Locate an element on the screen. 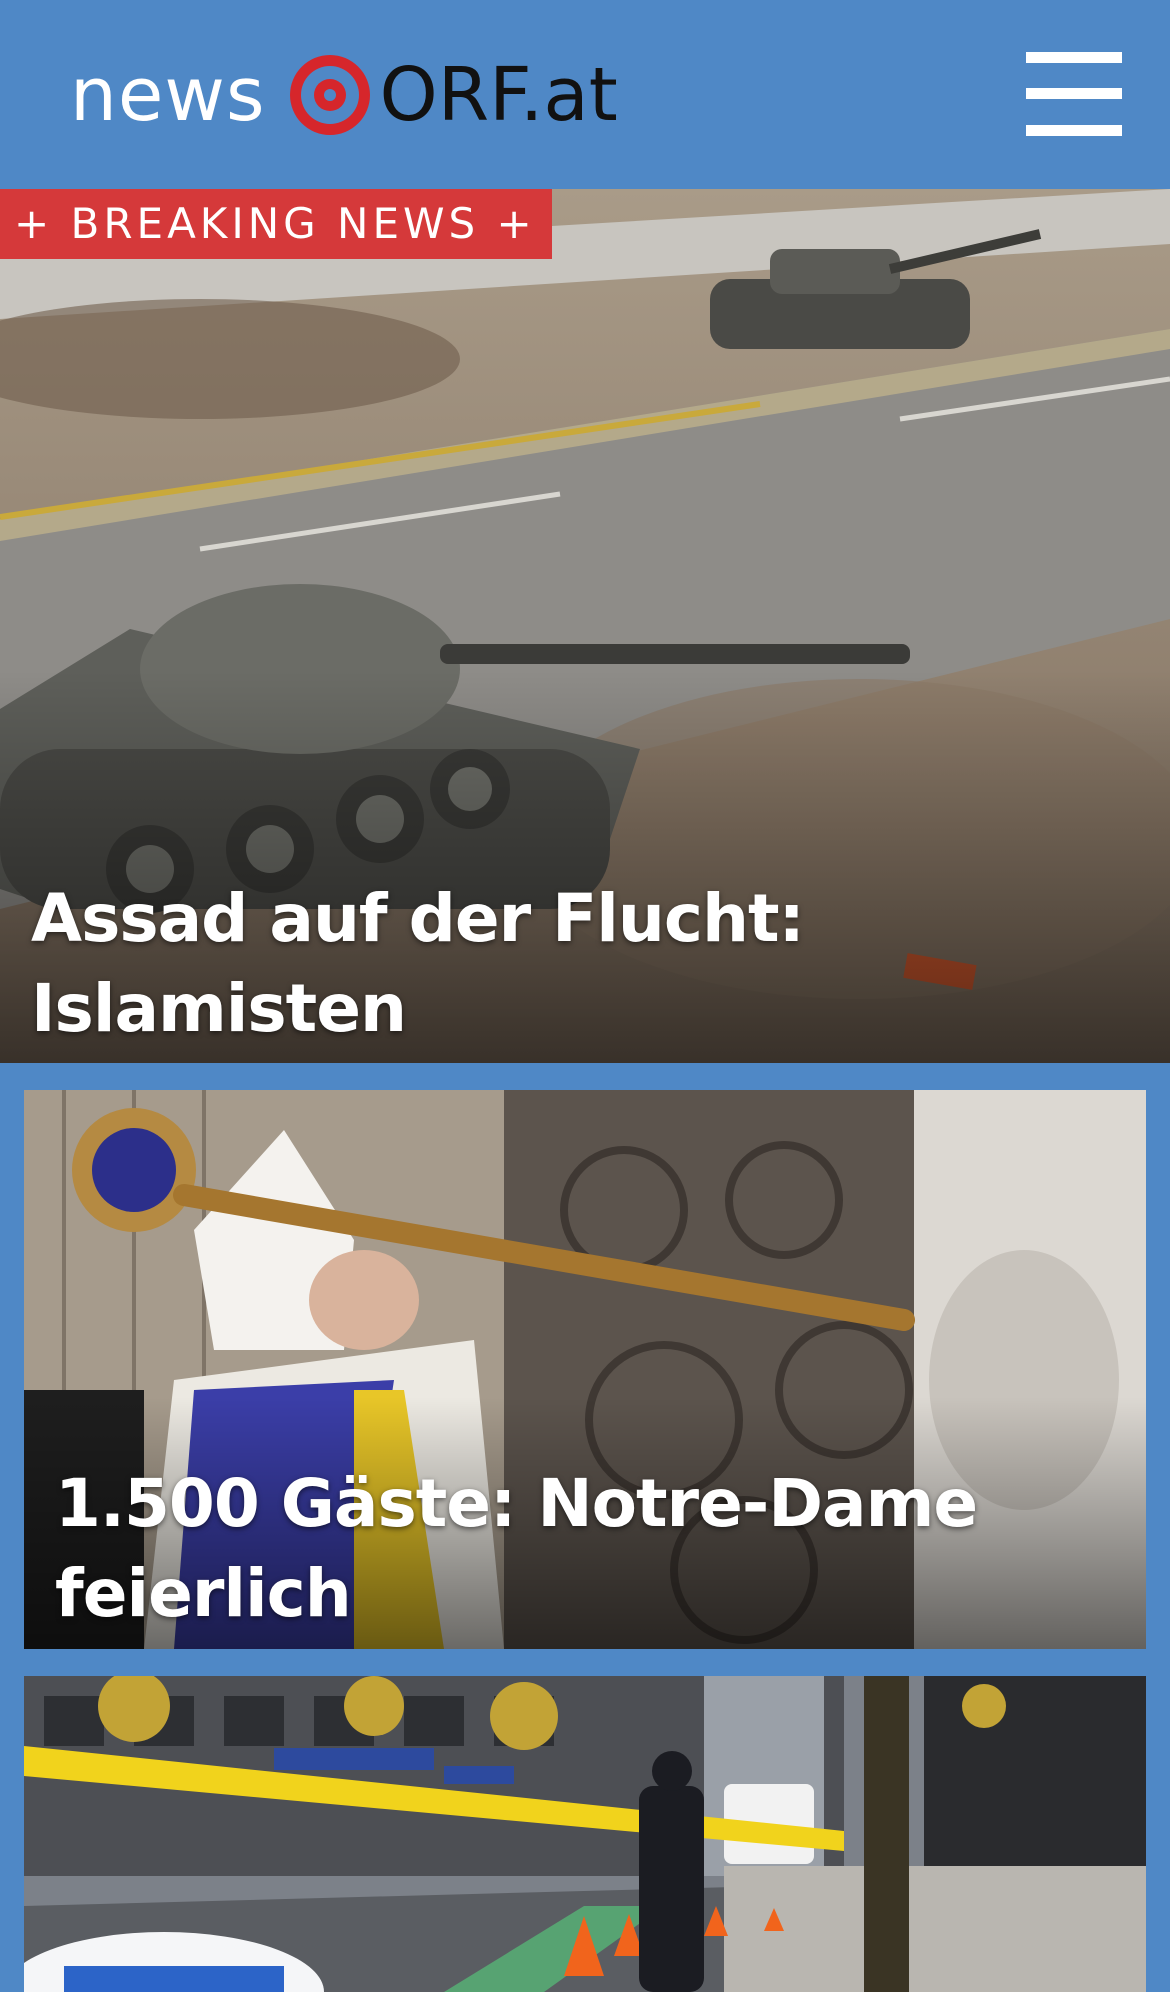 The width and height of the screenshot is (1170, 1992). headline-line: besetzen Damaskus is located at coordinates (571, 1058).